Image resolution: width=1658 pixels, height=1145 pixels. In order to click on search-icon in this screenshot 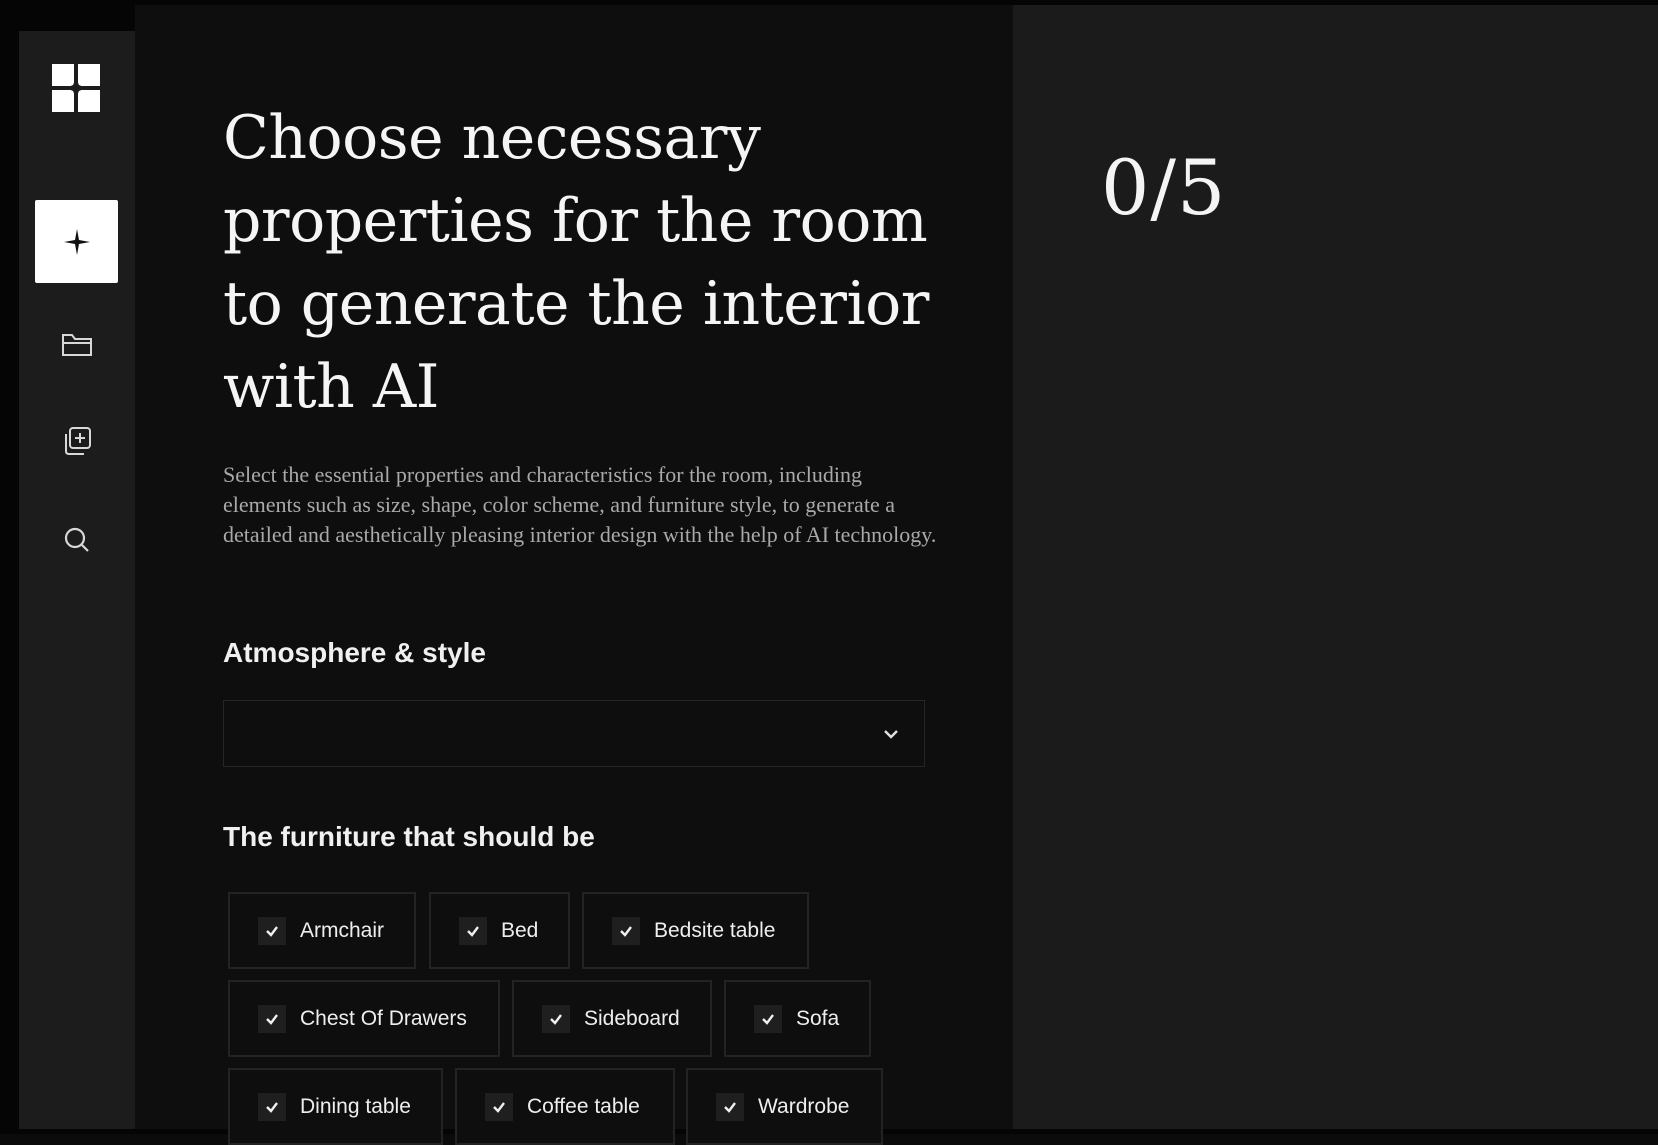, I will do `click(77, 540)`.